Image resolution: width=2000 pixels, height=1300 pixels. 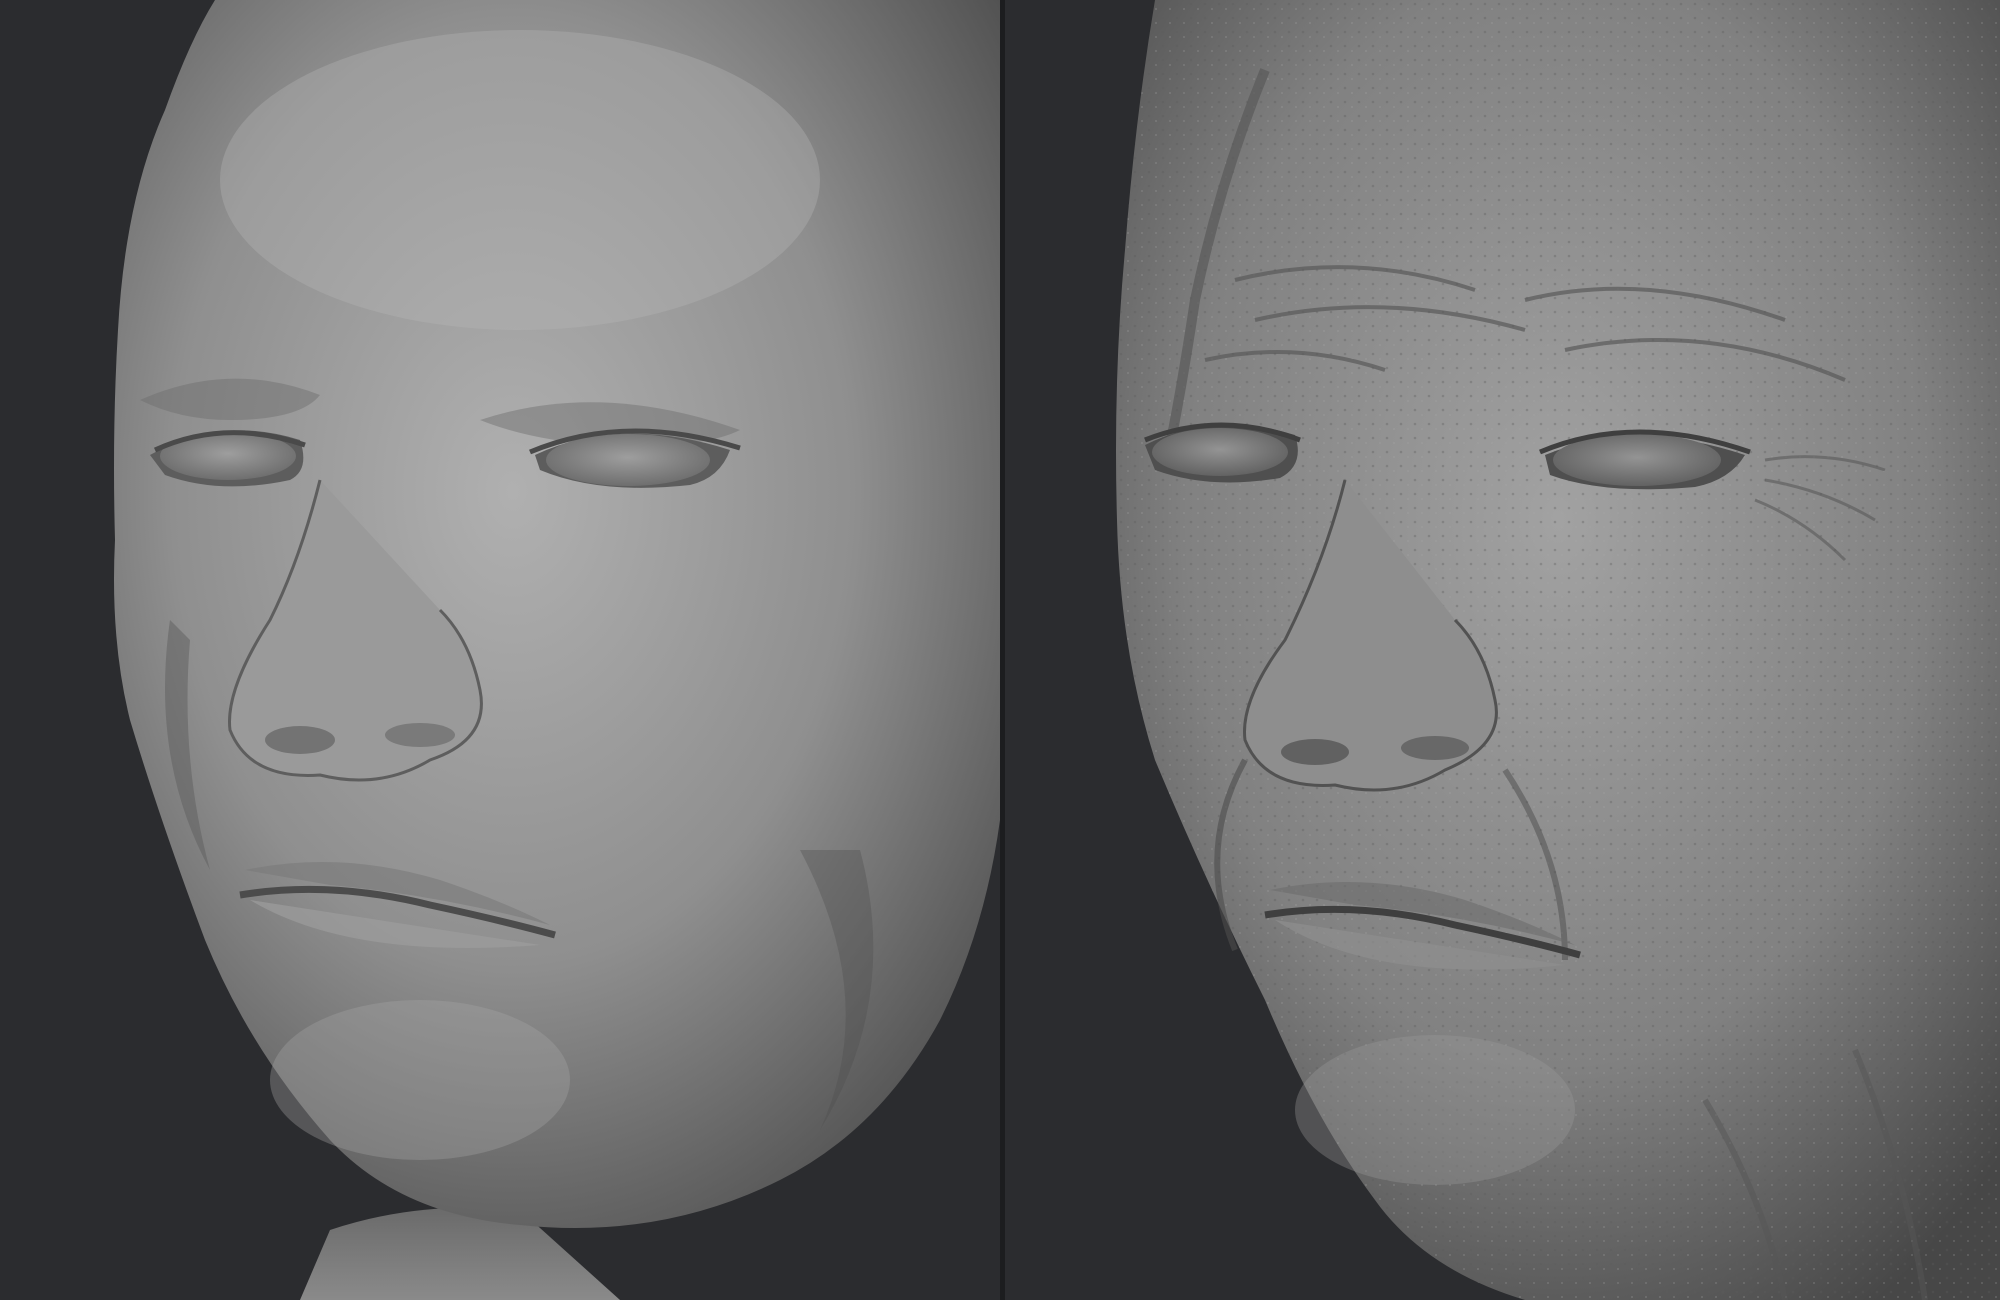 What do you see at coordinates (1222, 452) in the screenshot?
I see `eye-left` at bounding box center [1222, 452].